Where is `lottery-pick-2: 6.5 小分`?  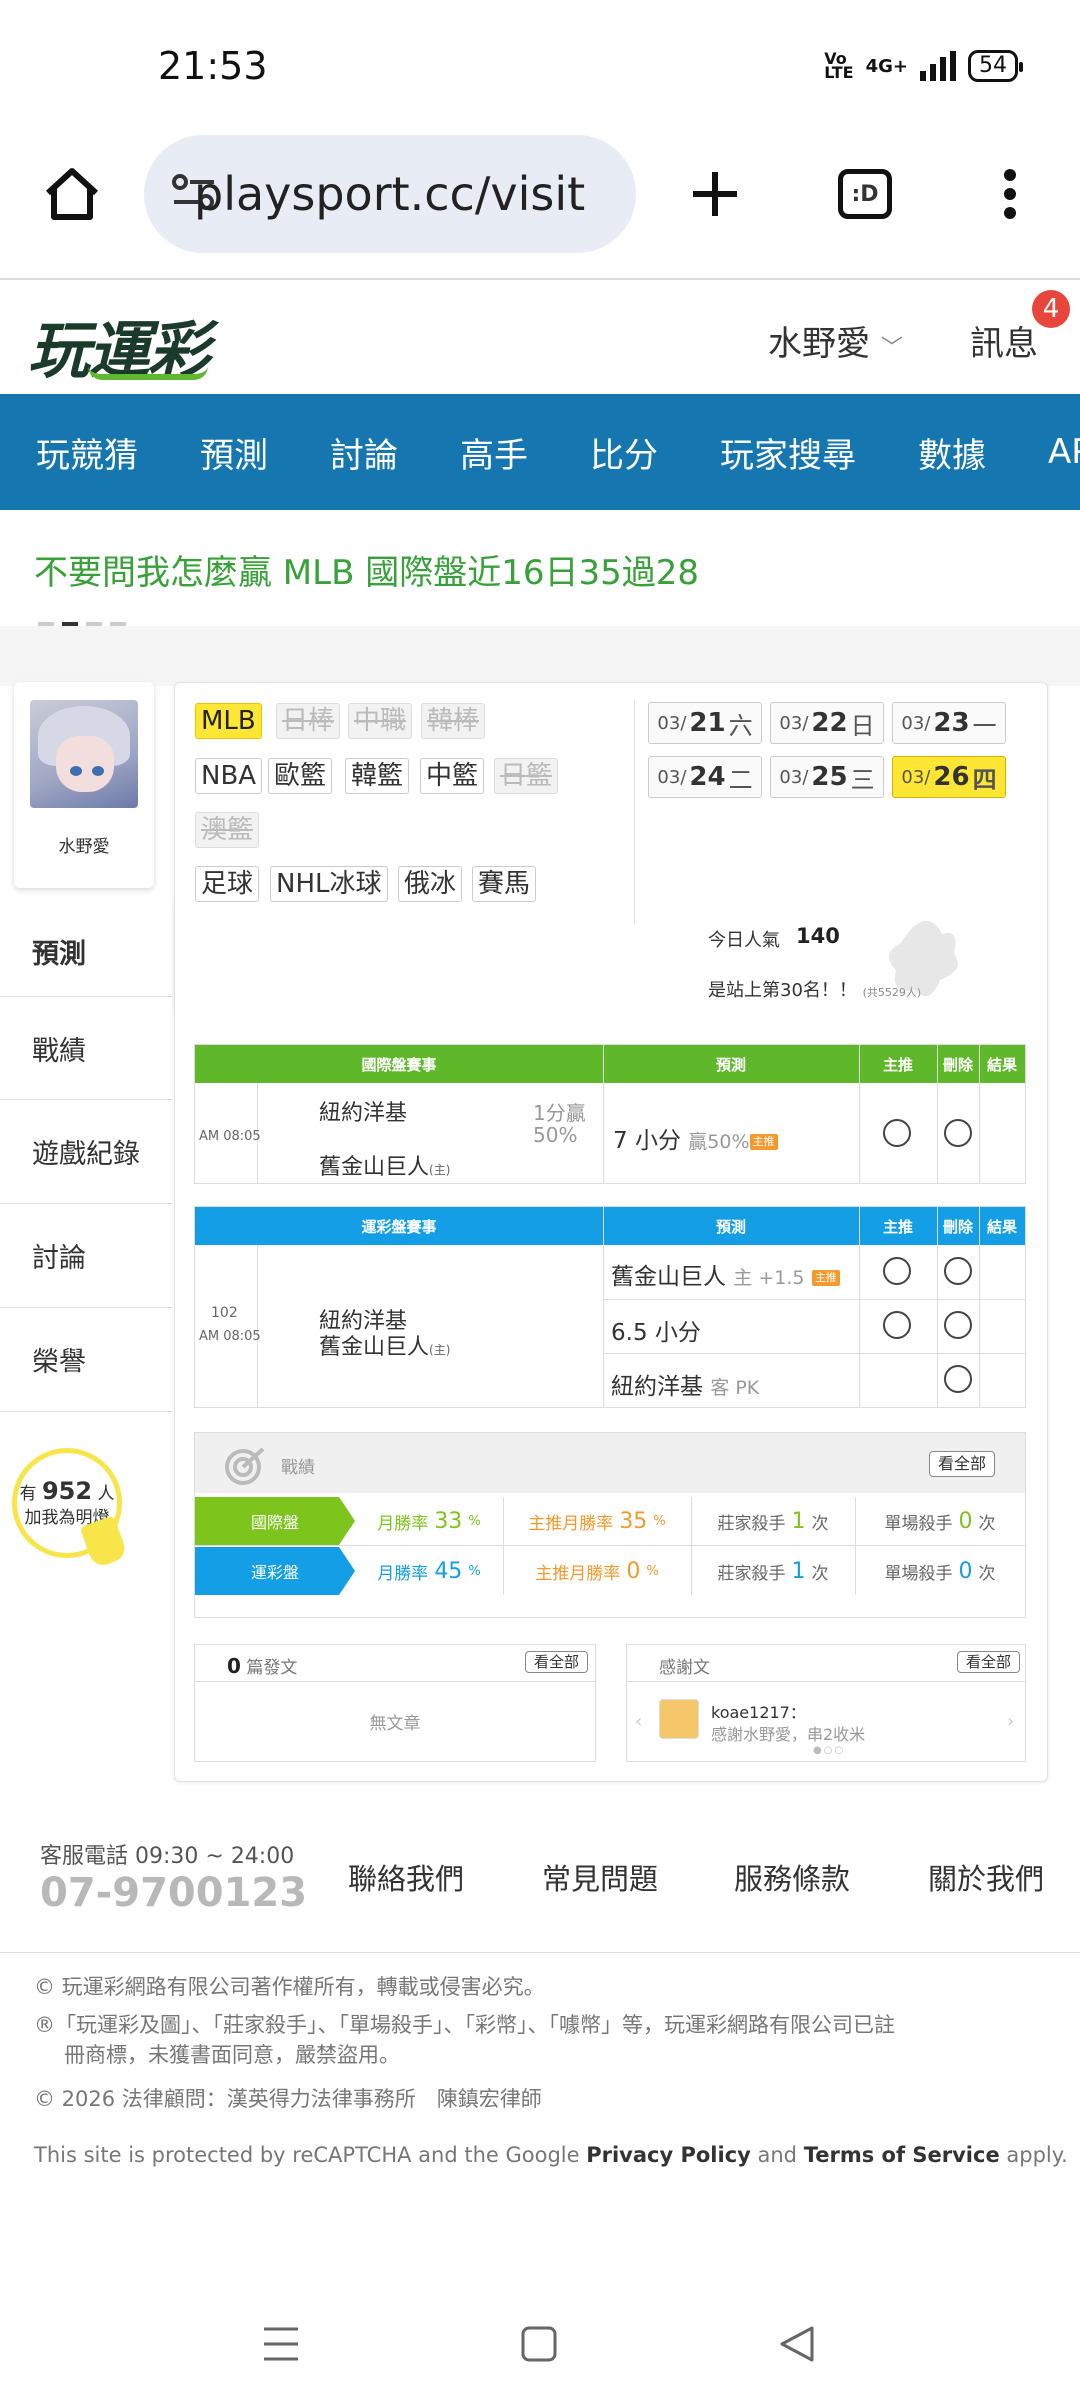
lottery-pick-2: 6.5 小分 is located at coordinates (656, 1333).